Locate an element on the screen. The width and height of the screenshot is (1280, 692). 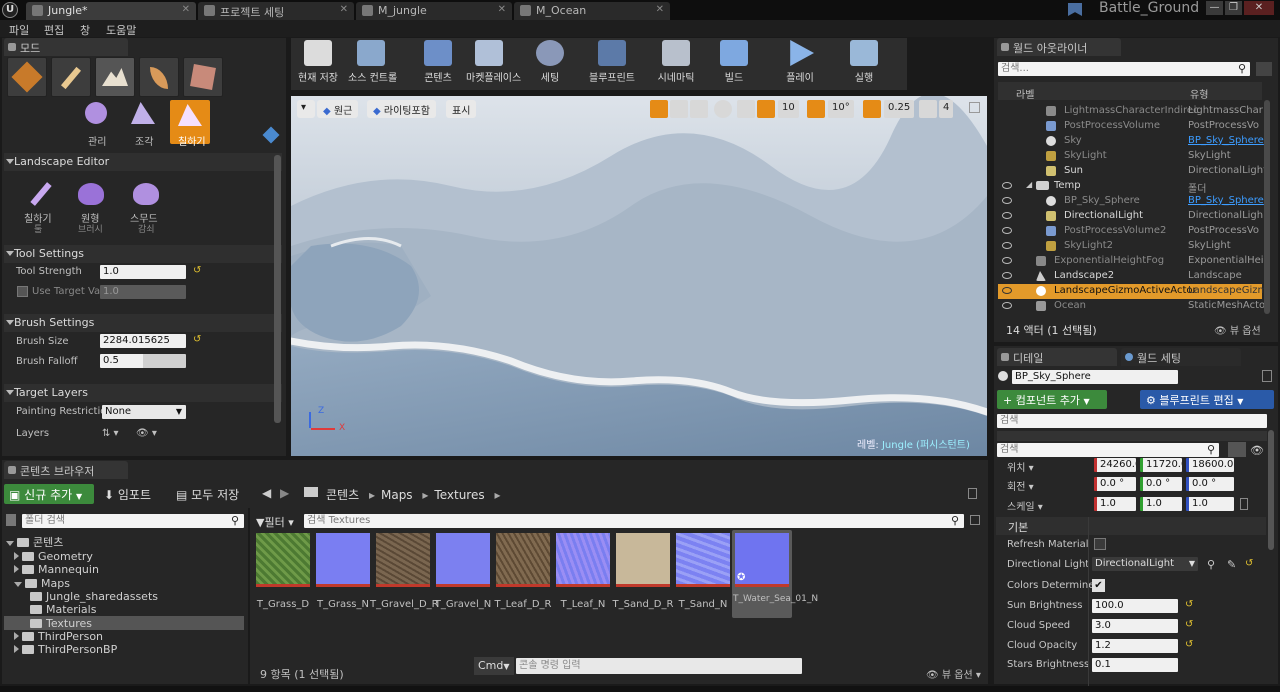
show-button: 표시 is located at coordinates (461, 109).